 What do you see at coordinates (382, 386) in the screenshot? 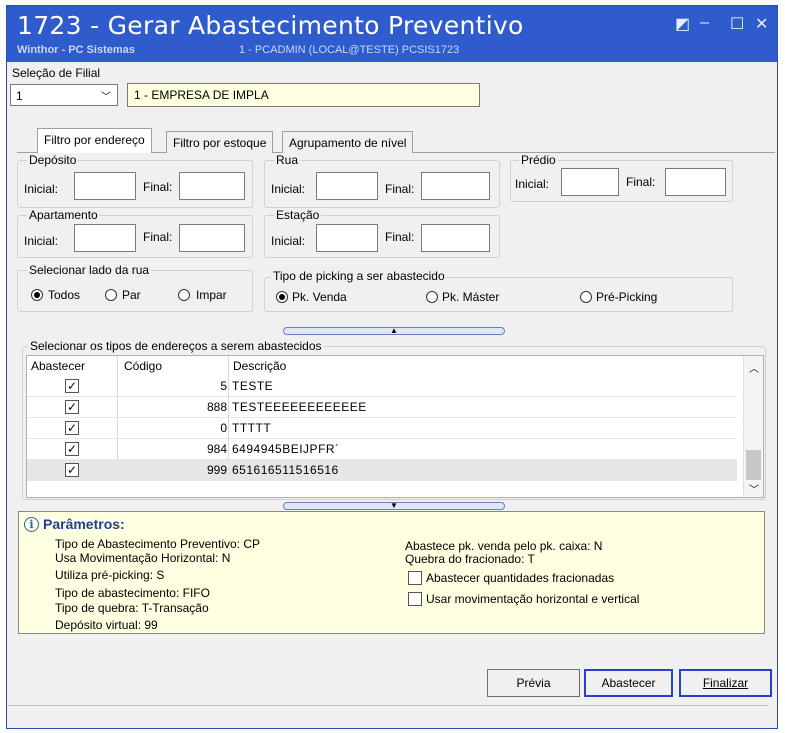
I see `table-row: ✓ 5 TESTE` at bounding box center [382, 386].